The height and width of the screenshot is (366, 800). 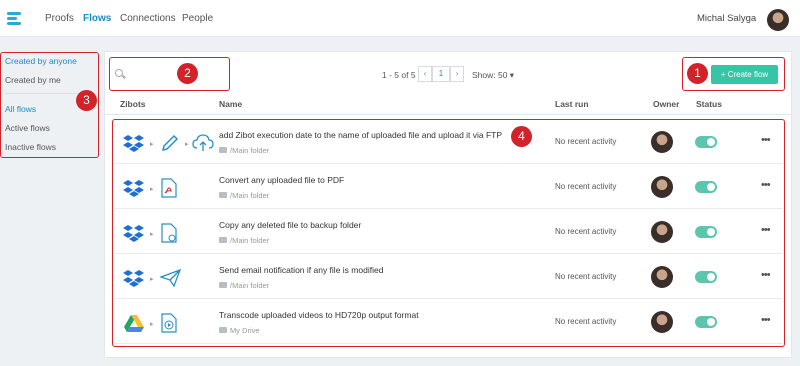 What do you see at coordinates (148, 18) in the screenshot?
I see `nav-connections-link: Connections` at bounding box center [148, 18].